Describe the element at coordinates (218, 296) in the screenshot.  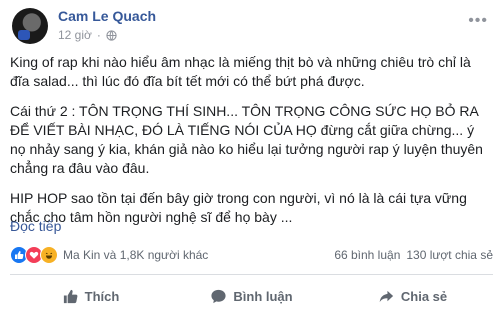
I see `comment-icon` at that location.